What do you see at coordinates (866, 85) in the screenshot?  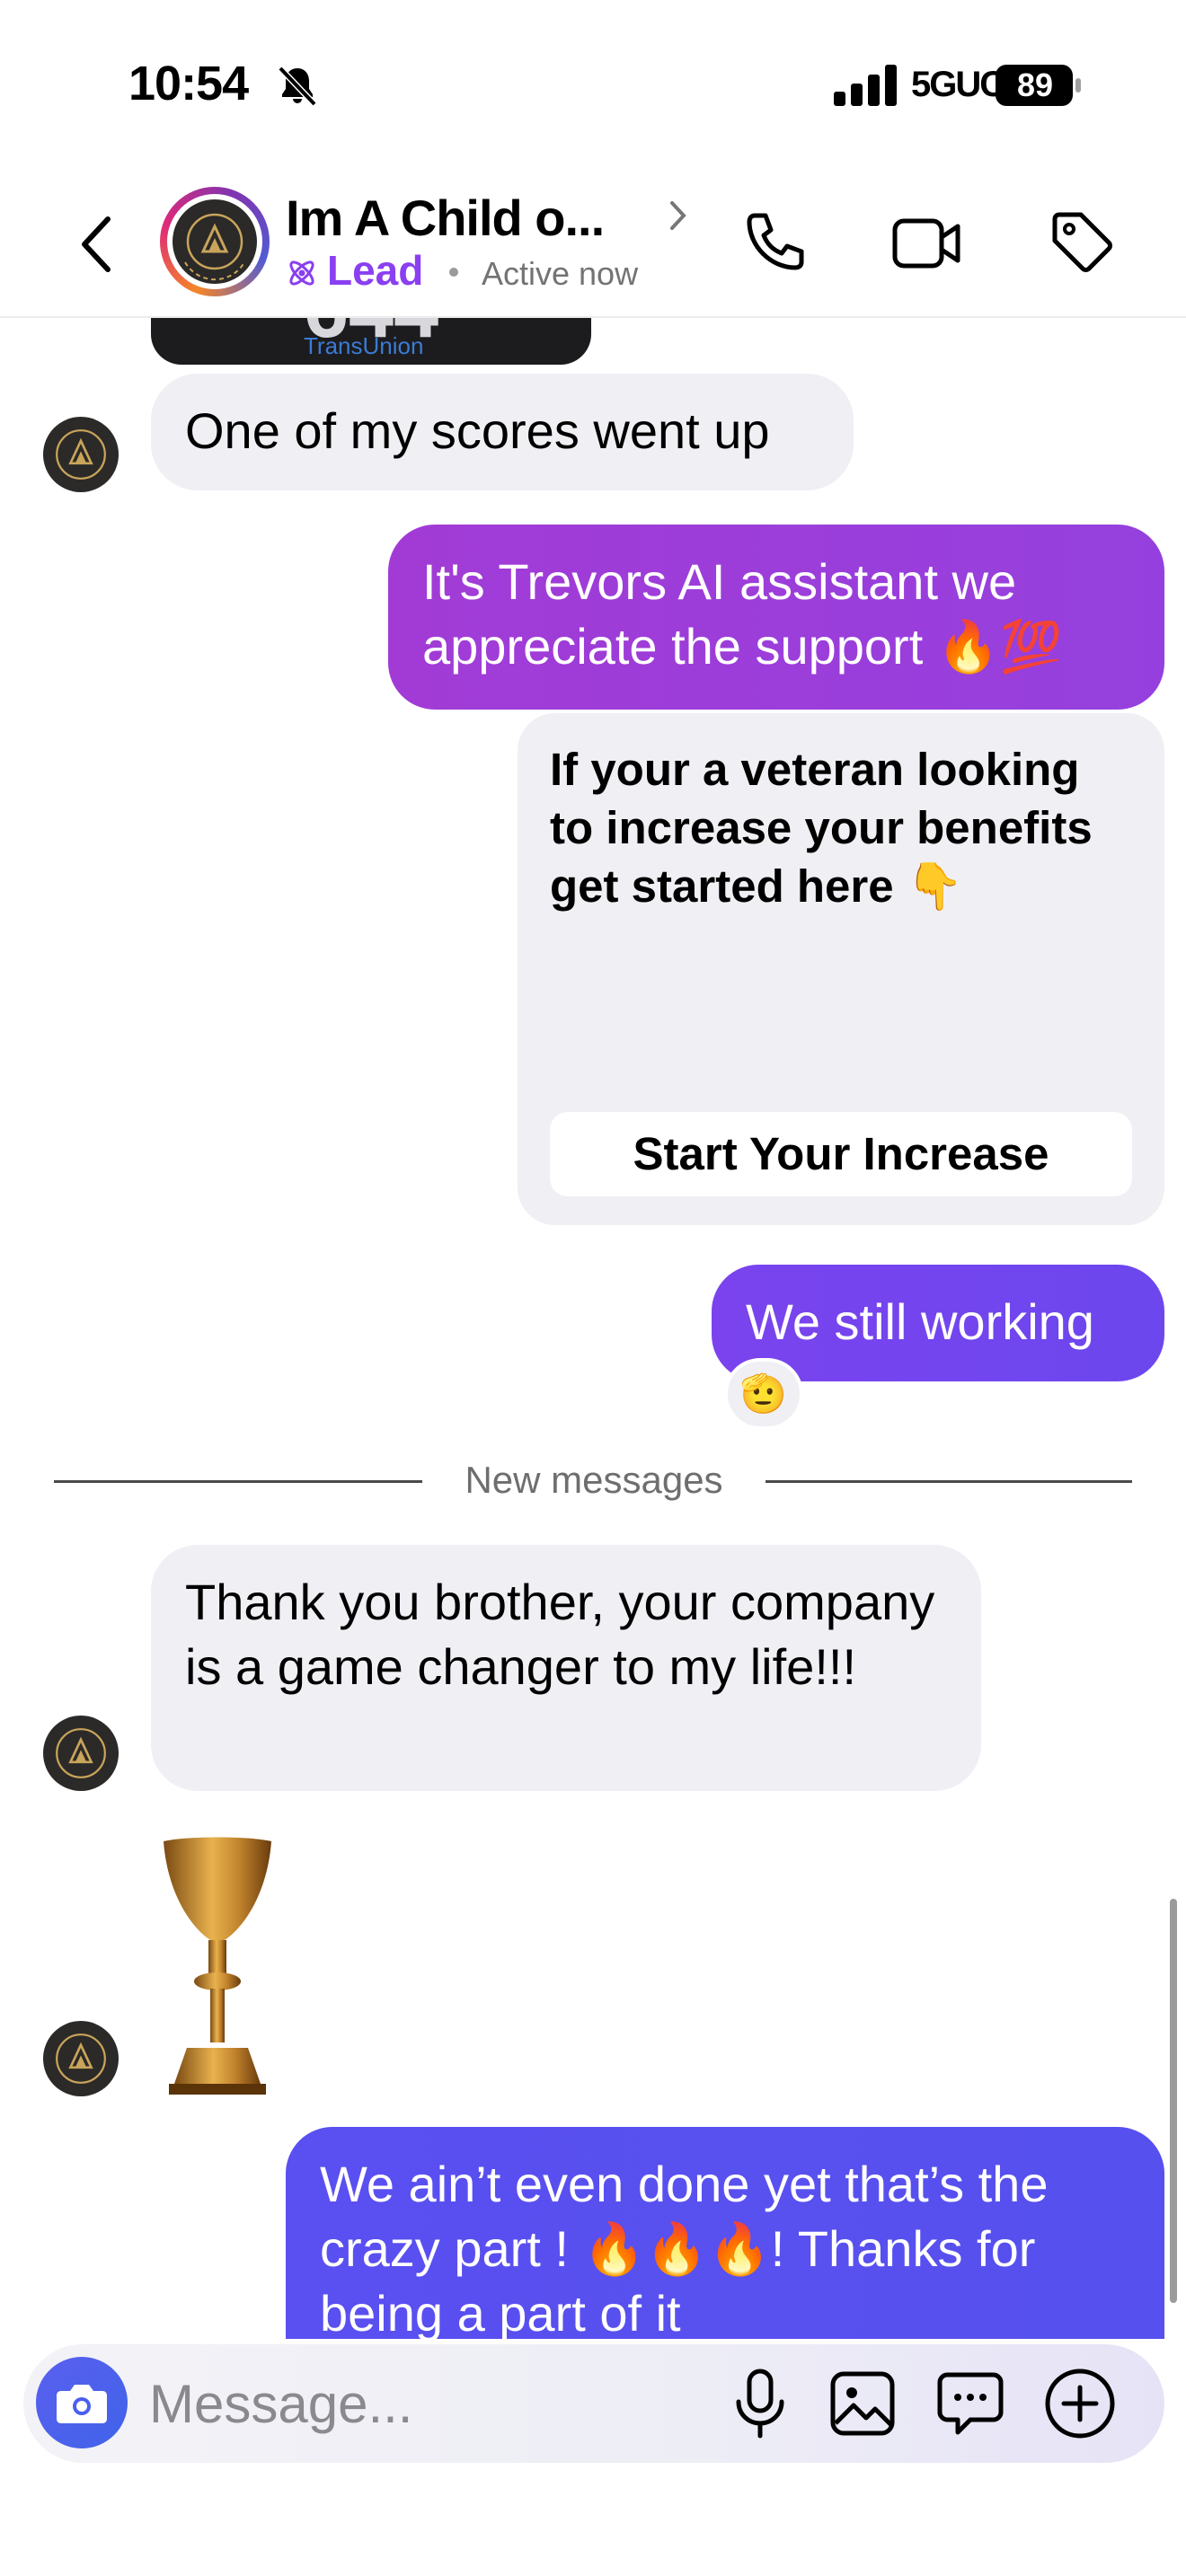 I see `signal-icon` at bounding box center [866, 85].